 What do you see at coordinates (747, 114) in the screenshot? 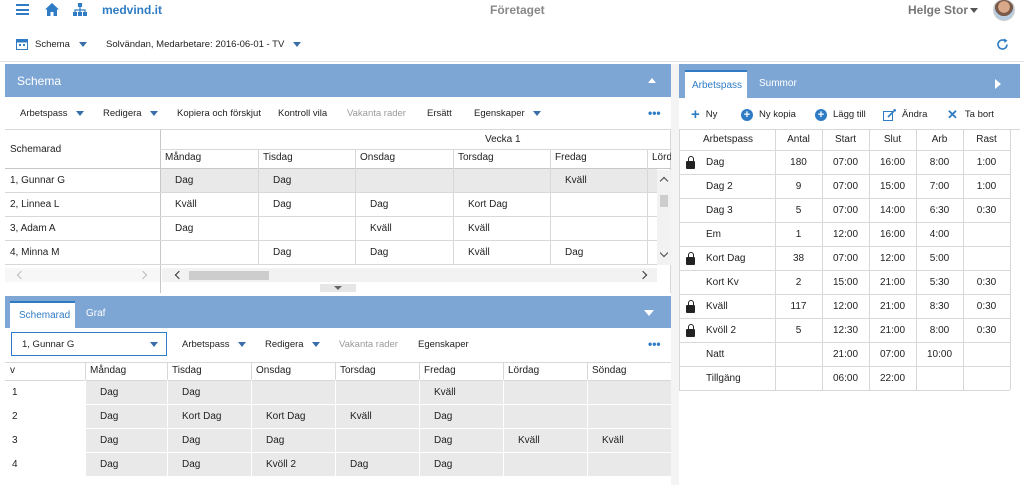
I see `plus-circle-icon: +` at bounding box center [747, 114].